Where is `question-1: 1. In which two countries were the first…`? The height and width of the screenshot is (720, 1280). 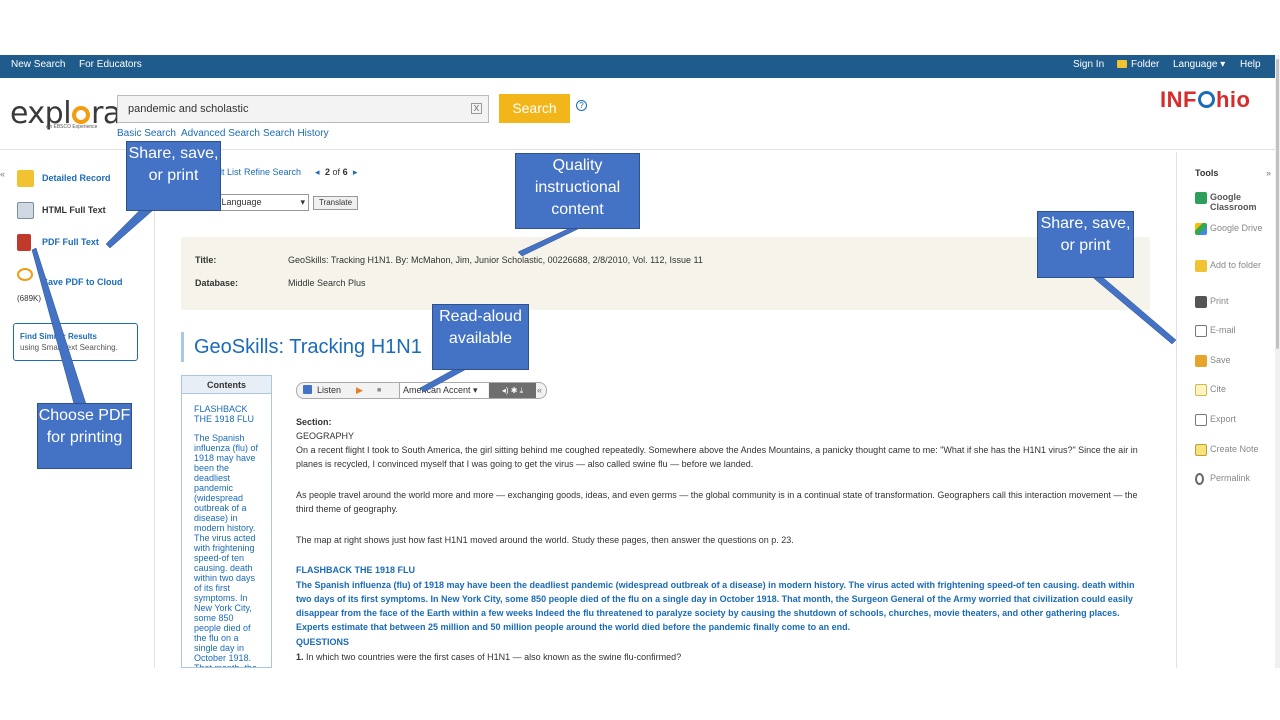 question-1: 1. In which two countries were the first… is located at coordinates (722, 657).